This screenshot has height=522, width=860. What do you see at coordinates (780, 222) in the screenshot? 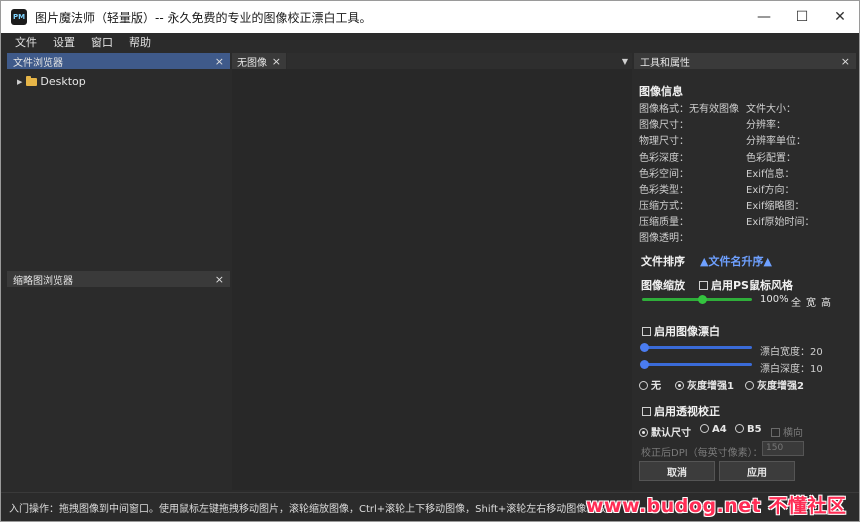
I see `info-exif-original-time: Exif原始时间：` at bounding box center [780, 222].